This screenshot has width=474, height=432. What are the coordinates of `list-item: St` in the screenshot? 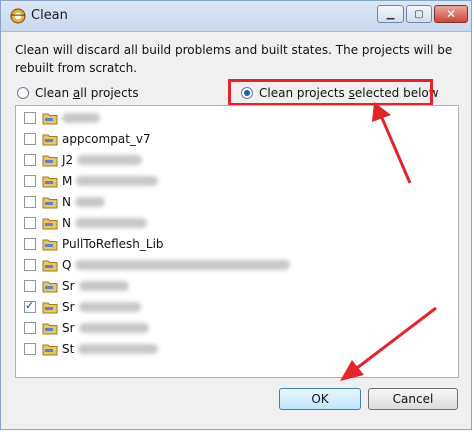 It's located at (91, 349).